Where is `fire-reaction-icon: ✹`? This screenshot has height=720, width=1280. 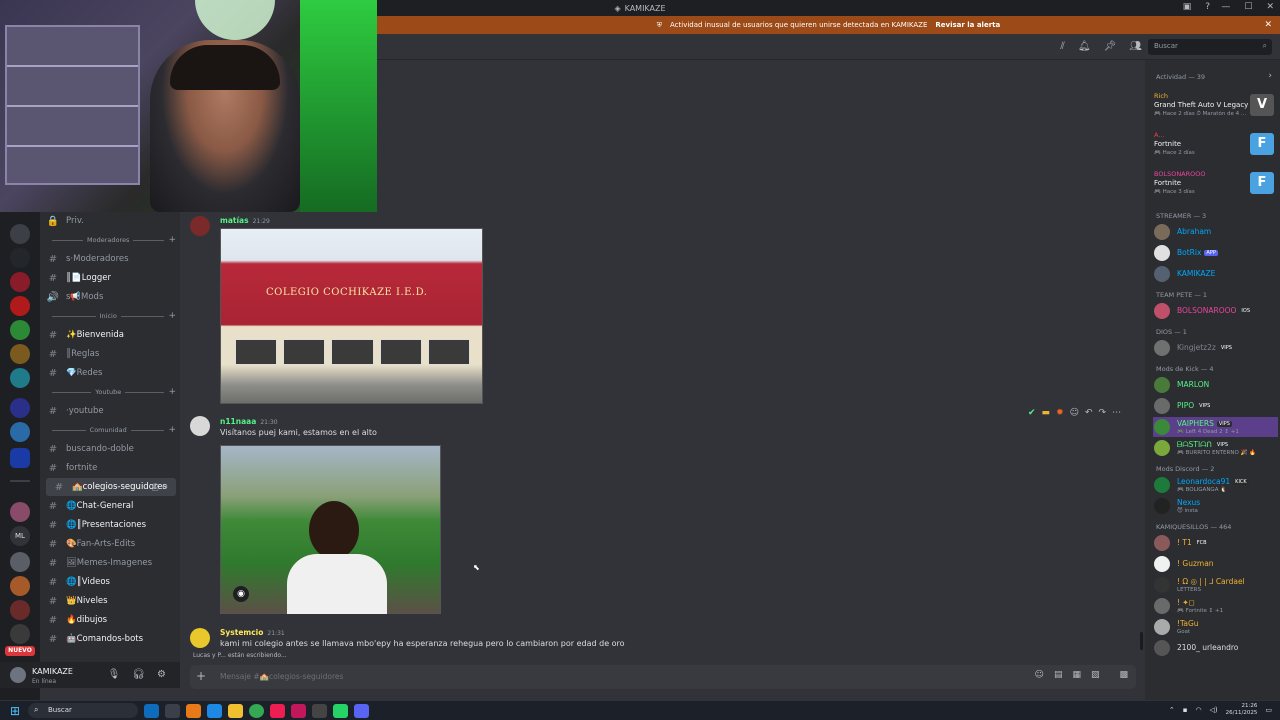 fire-reaction-icon: ✹ is located at coordinates (1060, 413).